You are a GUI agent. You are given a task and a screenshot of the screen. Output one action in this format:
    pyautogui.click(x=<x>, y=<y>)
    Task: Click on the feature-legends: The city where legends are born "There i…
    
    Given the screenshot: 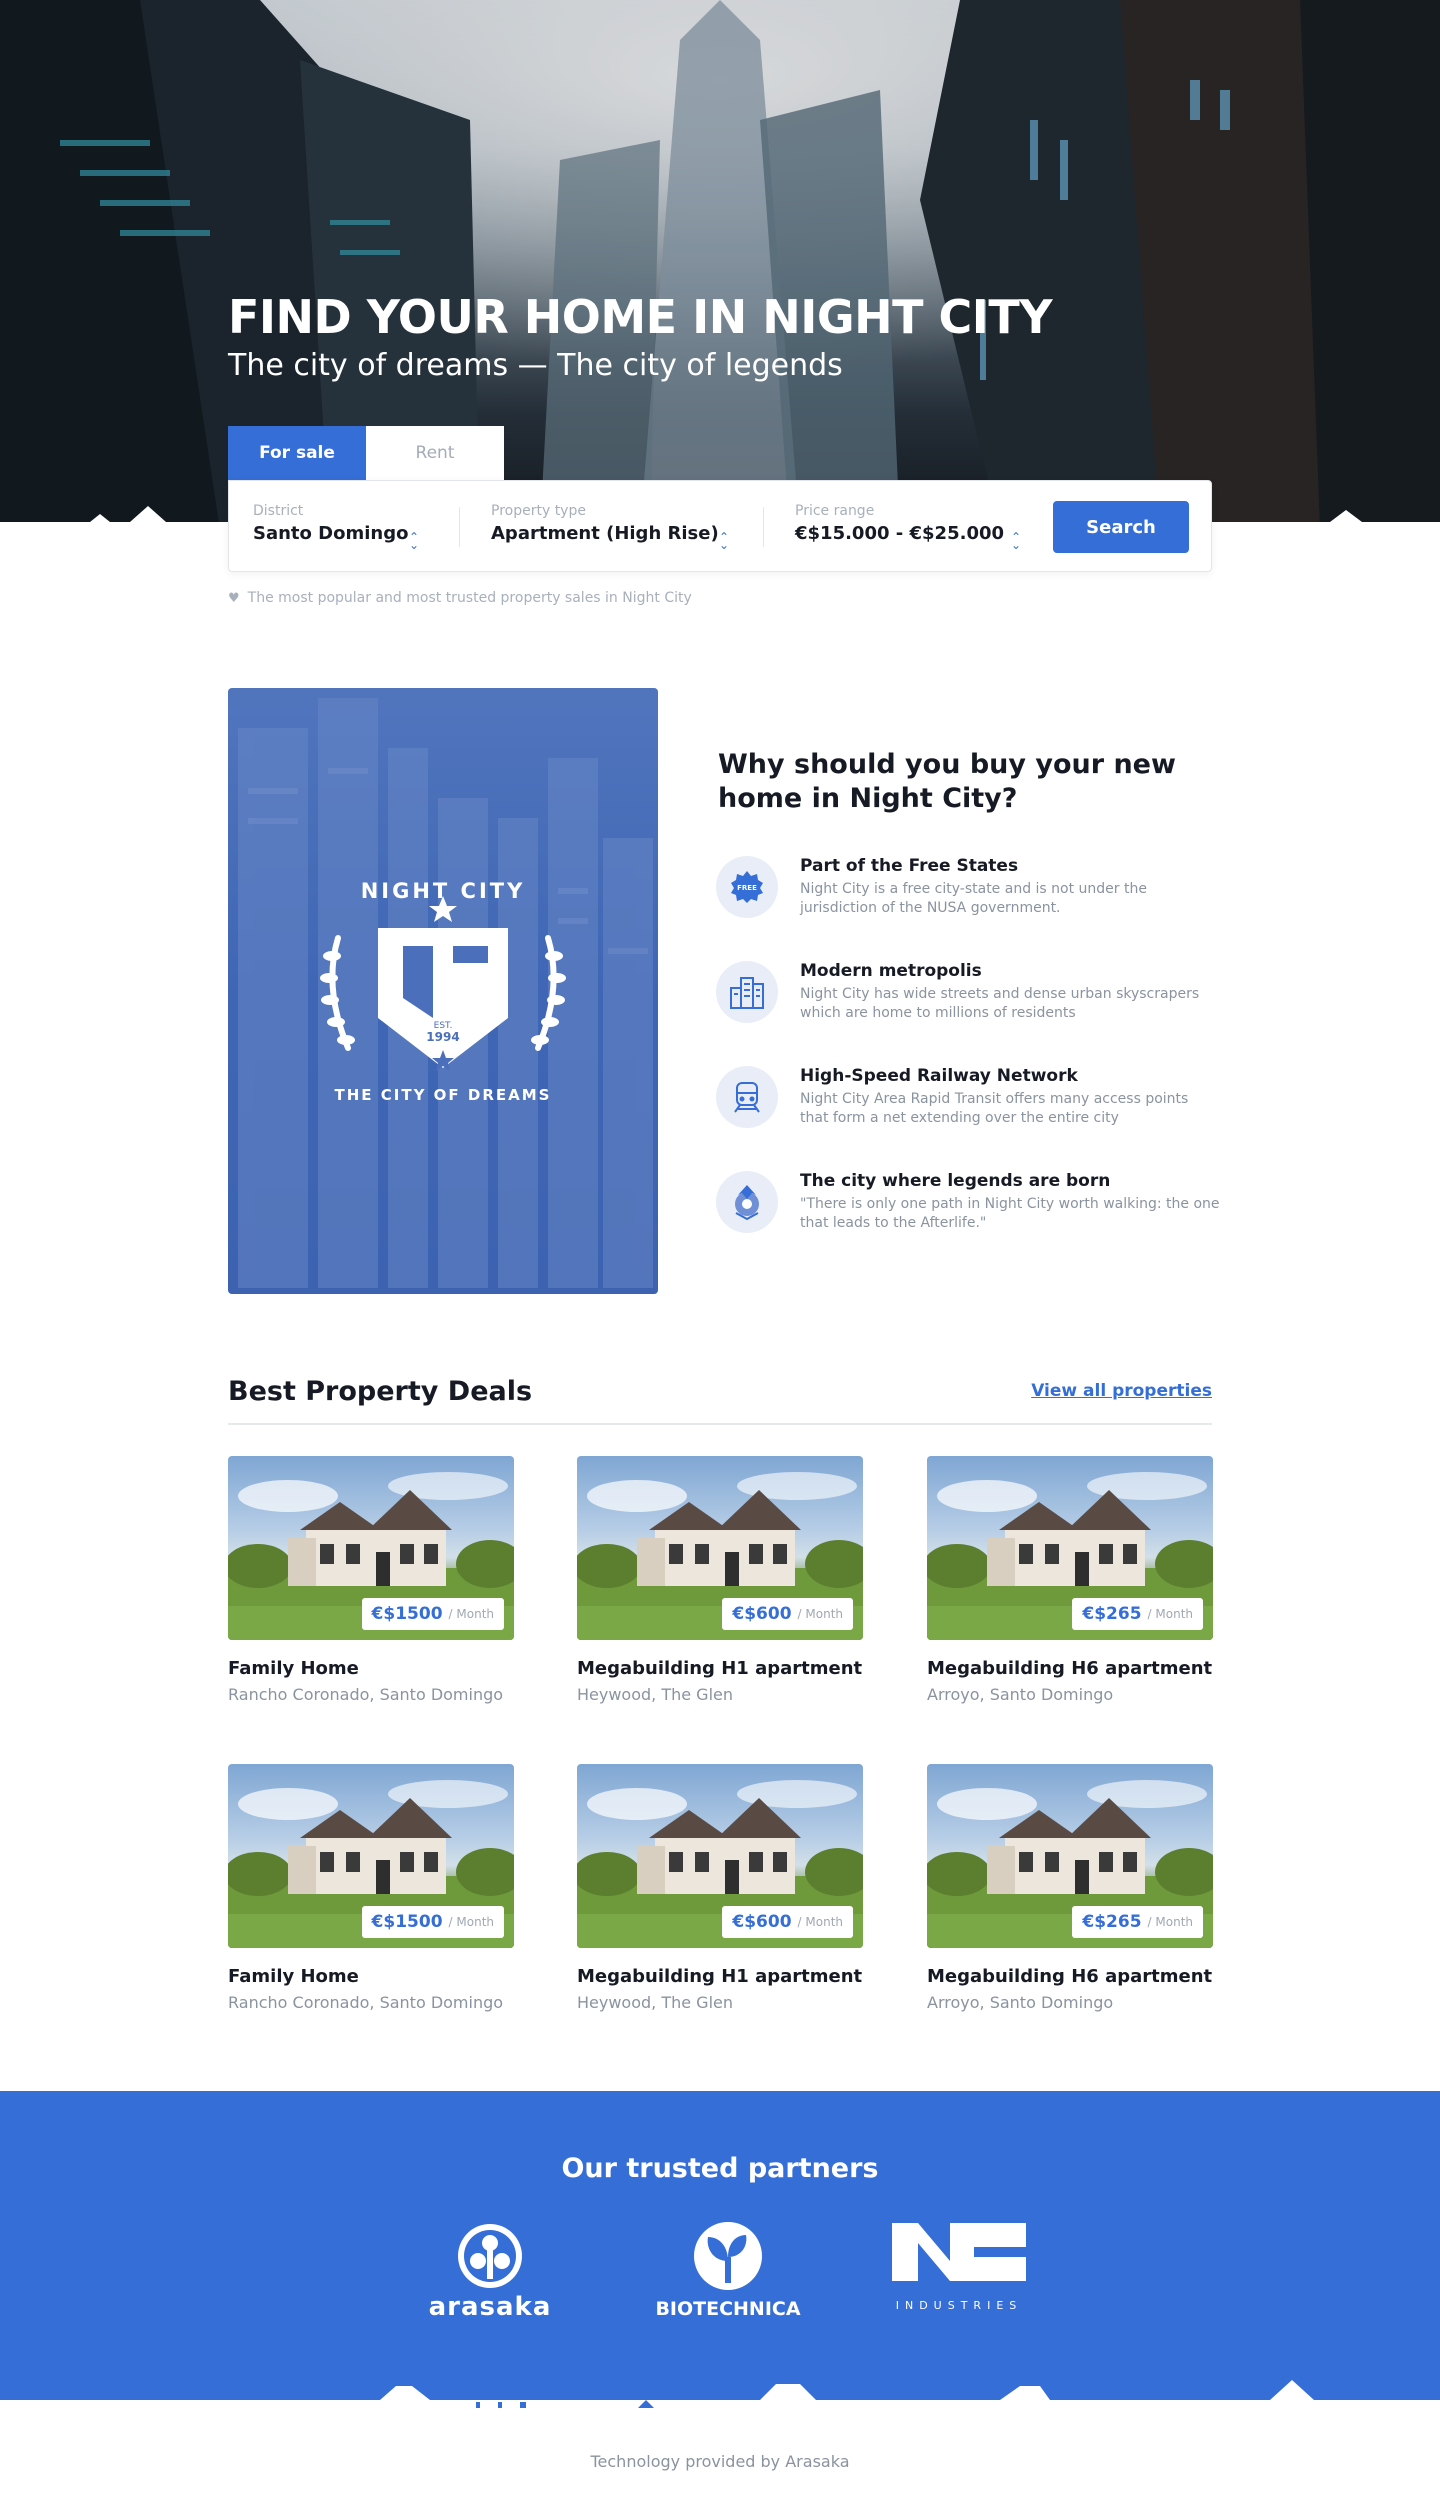 What is the action you would take?
    pyautogui.click(x=968, y=1211)
    